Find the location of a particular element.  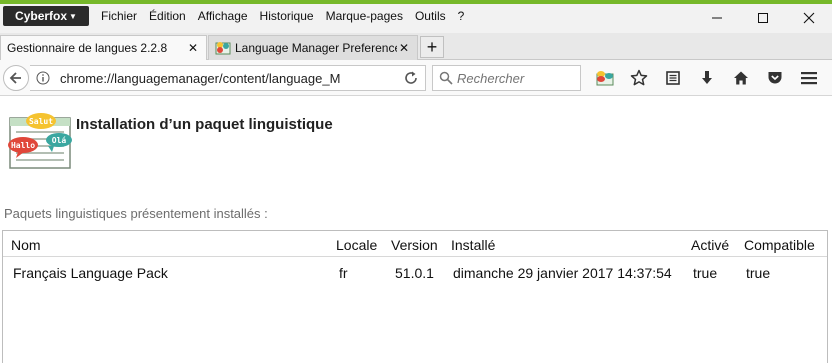

hamburger-menu-icon is located at coordinates (809, 78).